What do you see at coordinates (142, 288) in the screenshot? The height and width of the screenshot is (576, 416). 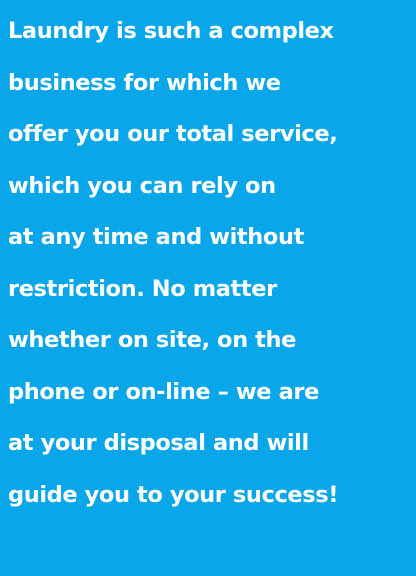 I see `message-line: restriction. No matter` at bounding box center [142, 288].